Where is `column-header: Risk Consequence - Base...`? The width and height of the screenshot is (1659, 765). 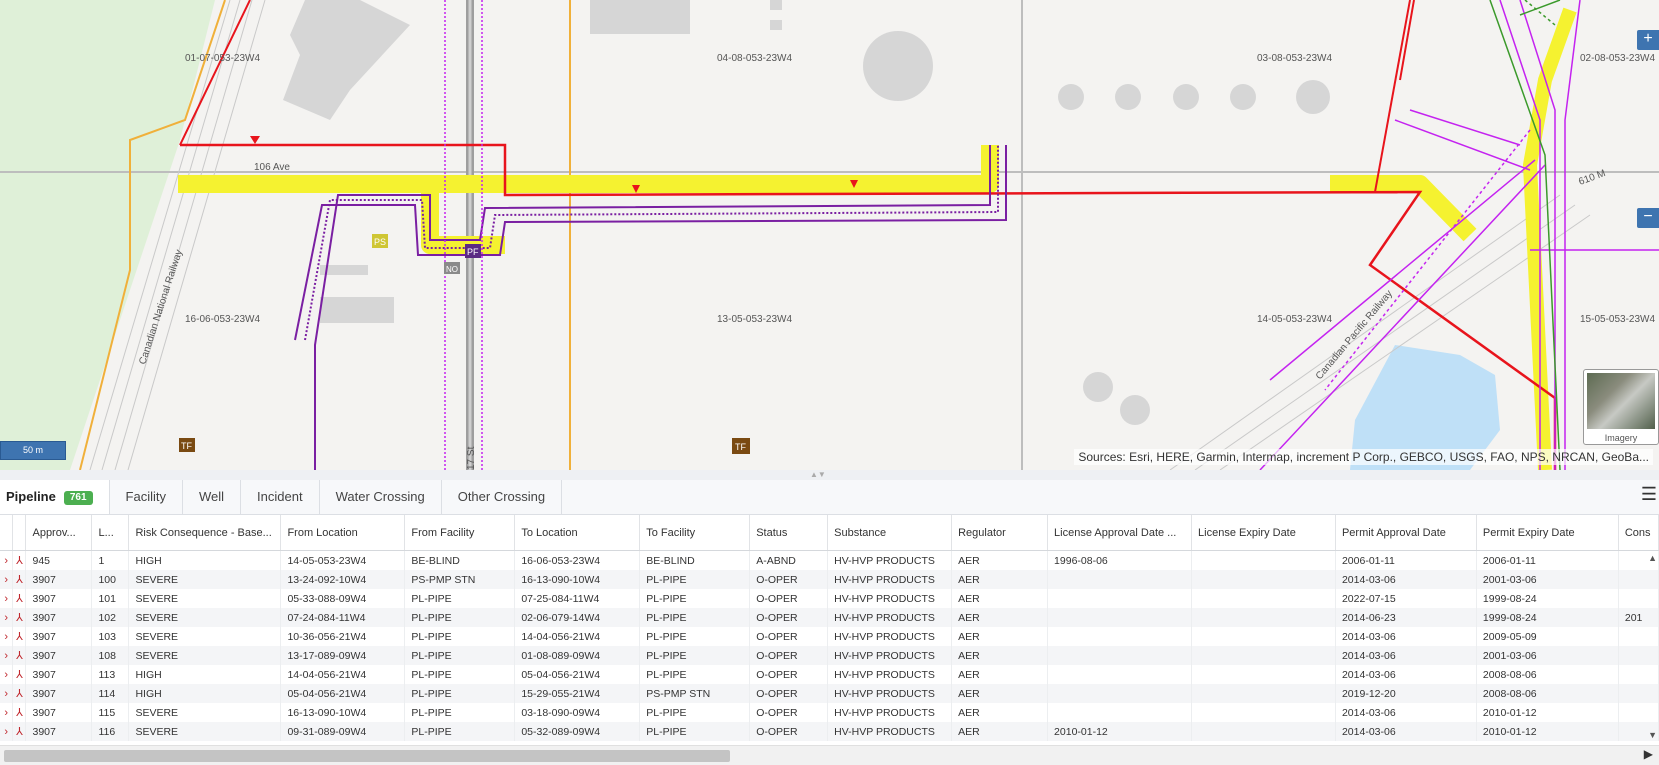
column-header: Risk Consequence - Base... is located at coordinates (205, 533).